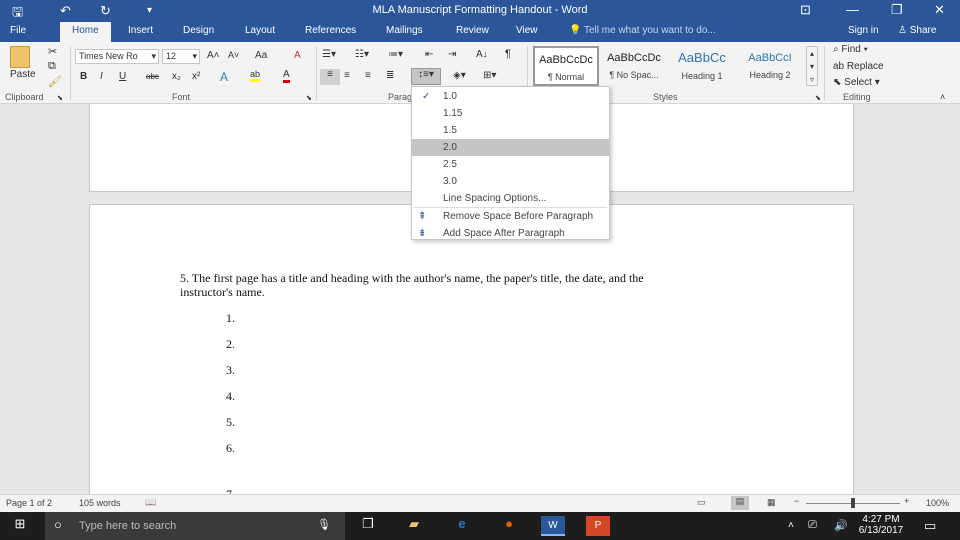 This screenshot has width=960, height=540. What do you see at coordinates (930, 526) in the screenshot?
I see `notifications-icon: ▭` at bounding box center [930, 526].